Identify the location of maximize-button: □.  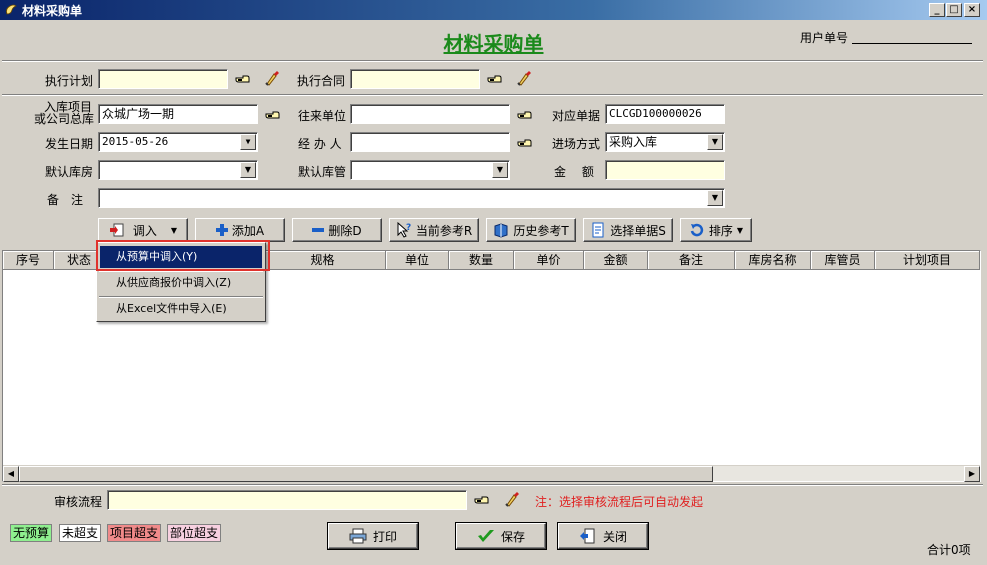
(954, 10).